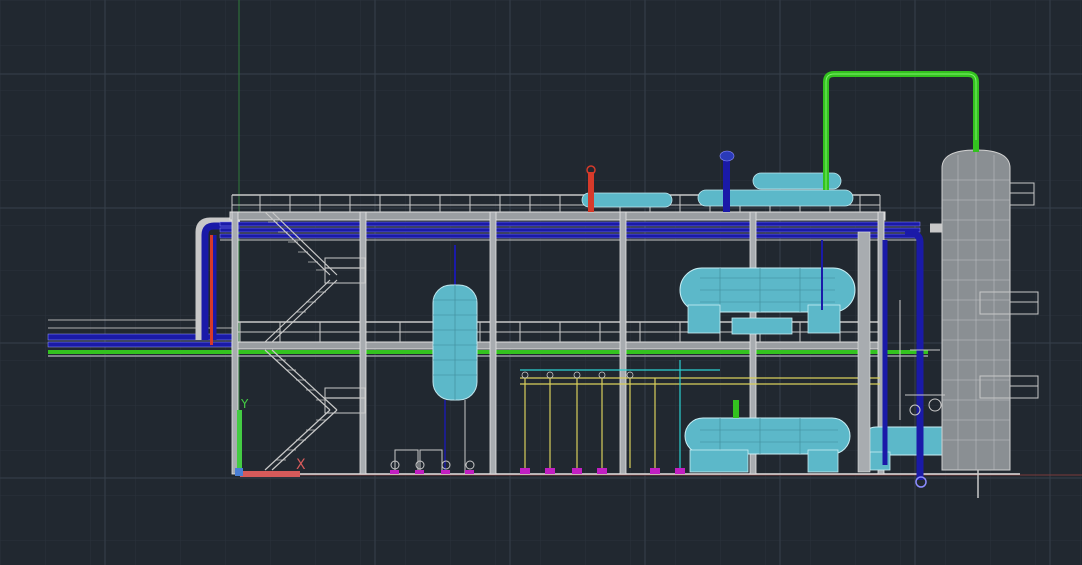 This screenshot has width=1082, height=565. I want to click on ucs-y-axis, so click(239, 441).